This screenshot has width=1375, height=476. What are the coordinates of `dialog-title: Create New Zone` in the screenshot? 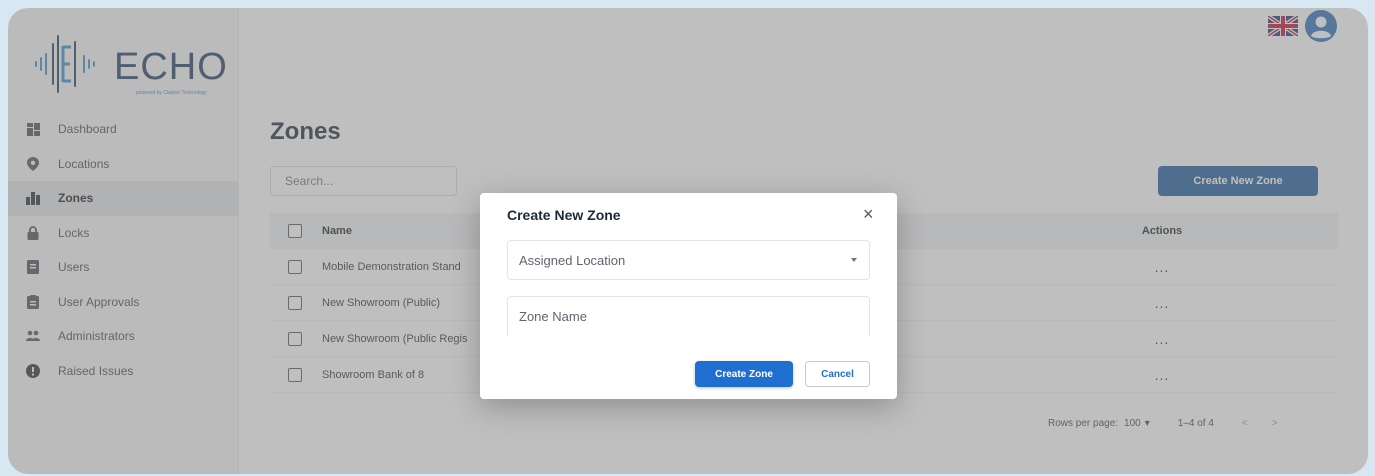 It's located at (564, 215).